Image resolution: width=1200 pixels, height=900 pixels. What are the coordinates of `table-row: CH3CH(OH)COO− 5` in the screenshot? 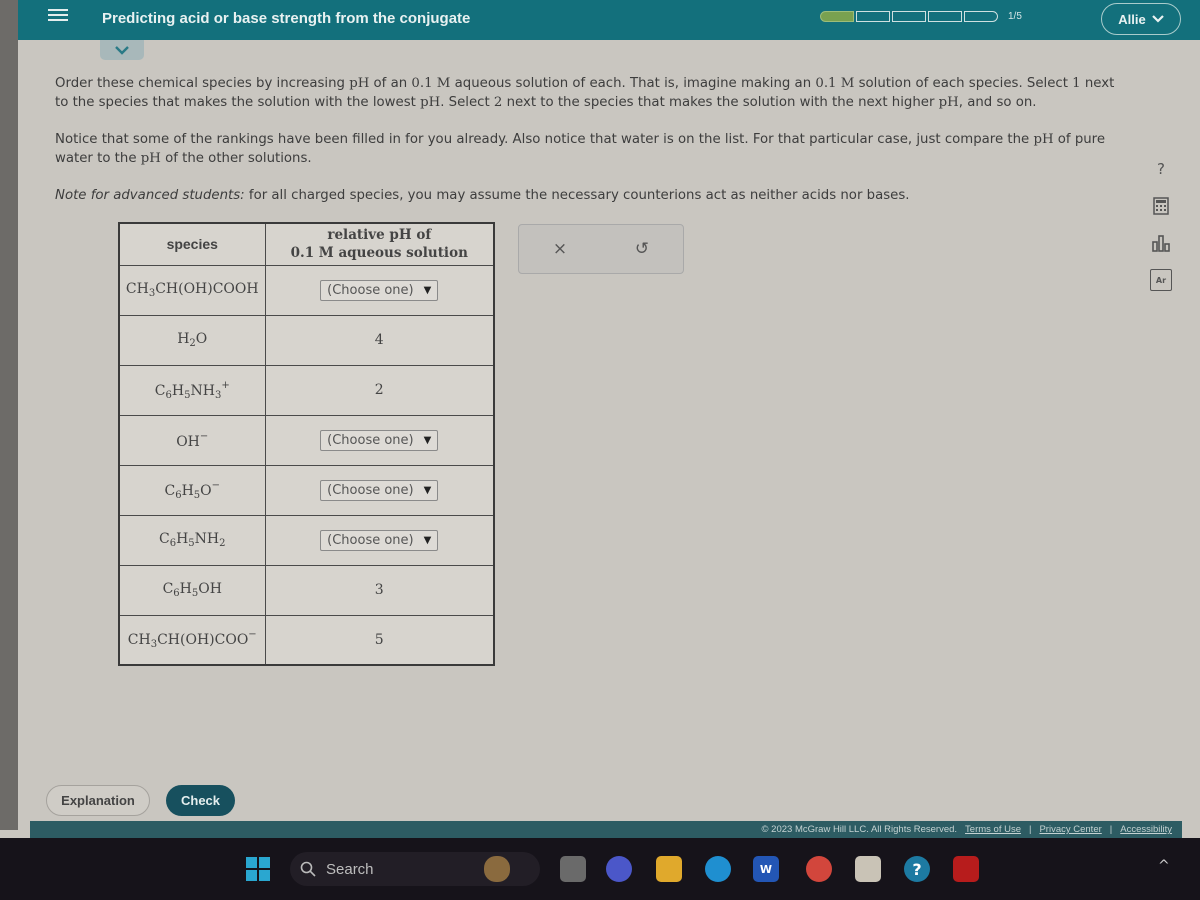 It's located at (306, 640).